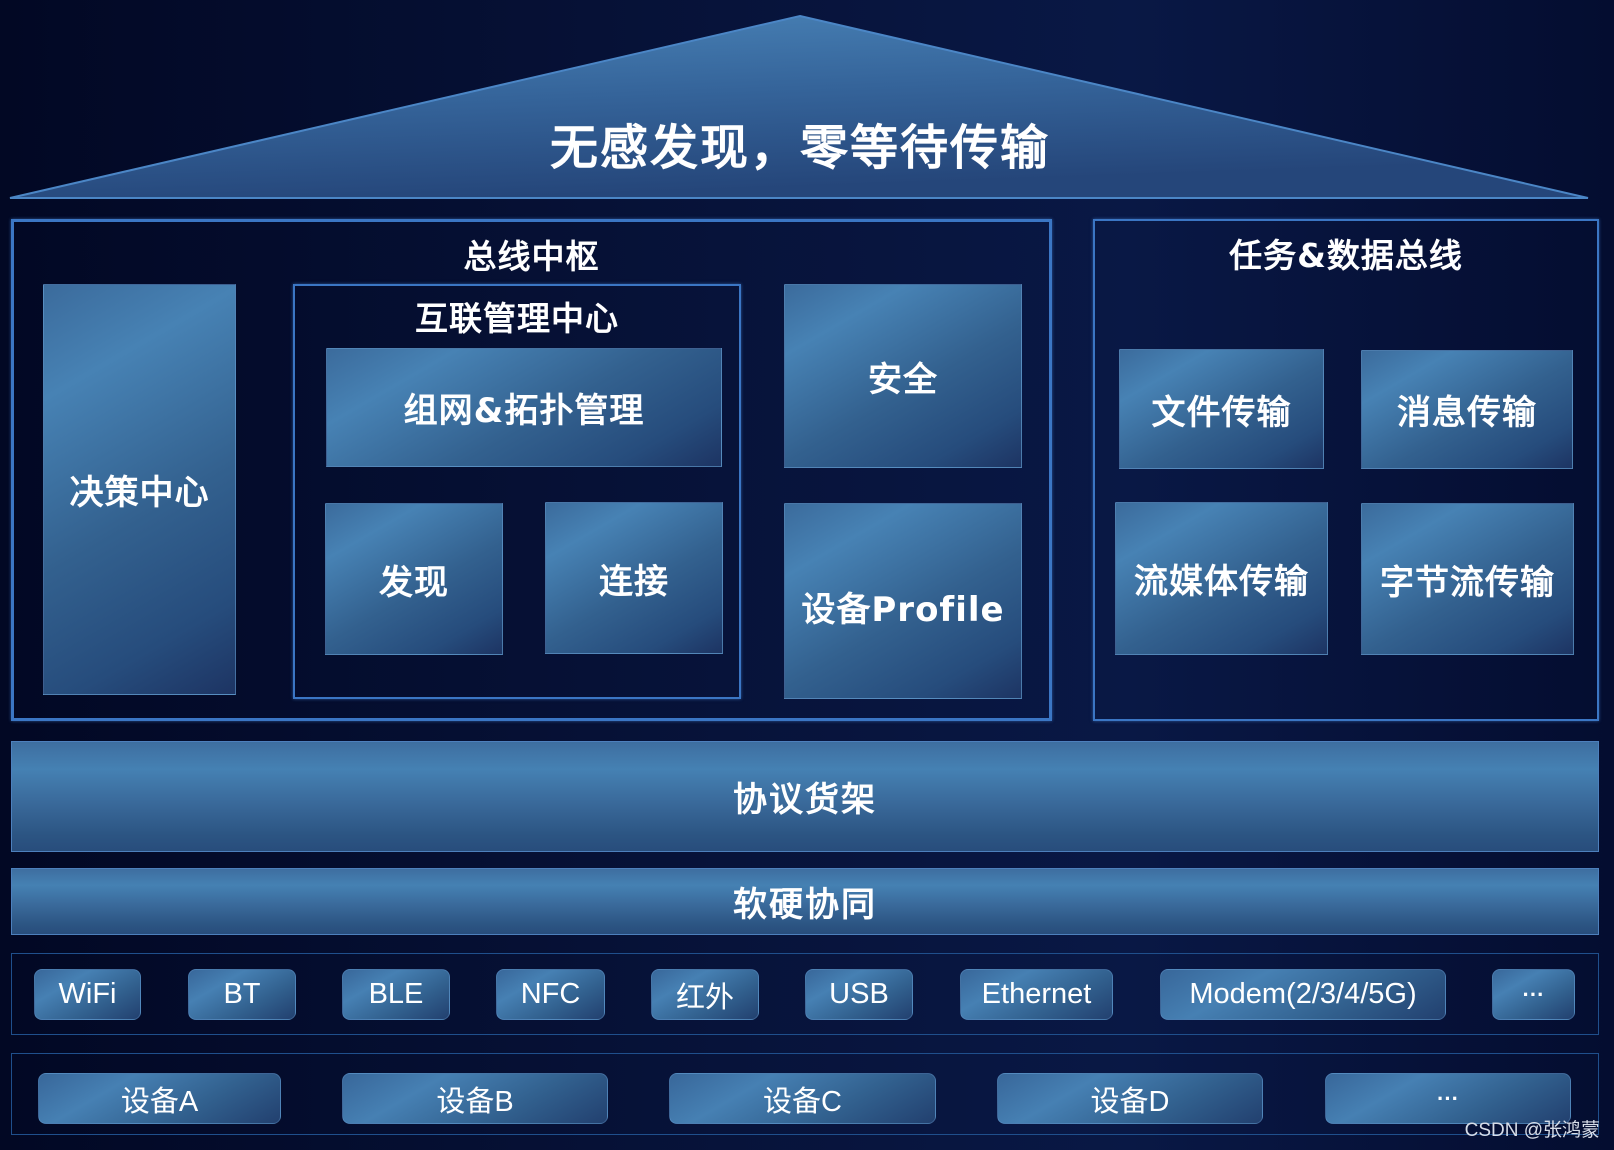  I want to click on message-transfer-block: 消息传输, so click(1467, 409).